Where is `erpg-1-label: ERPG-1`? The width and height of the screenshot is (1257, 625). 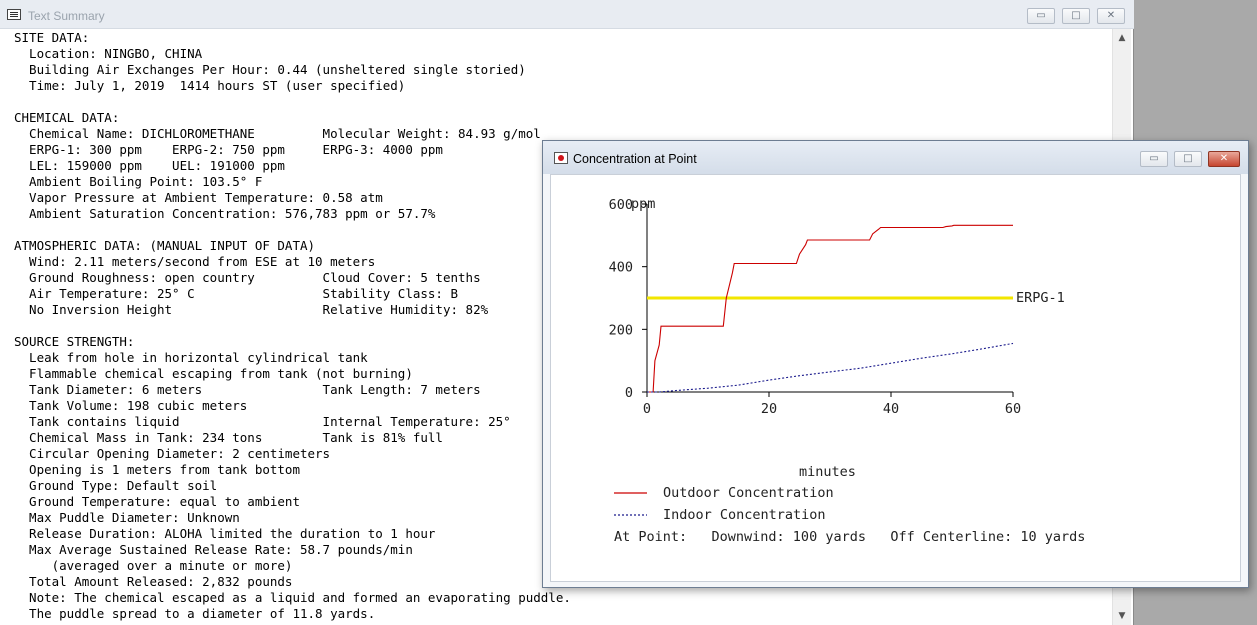
erpg-1-label: ERPG-1 is located at coordinates (1040, 298).